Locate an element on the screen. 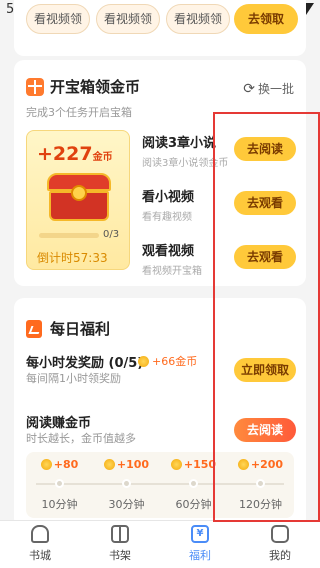  task-subtitle: 阅读3章小说领金币 is located at coordinates (185, 163).